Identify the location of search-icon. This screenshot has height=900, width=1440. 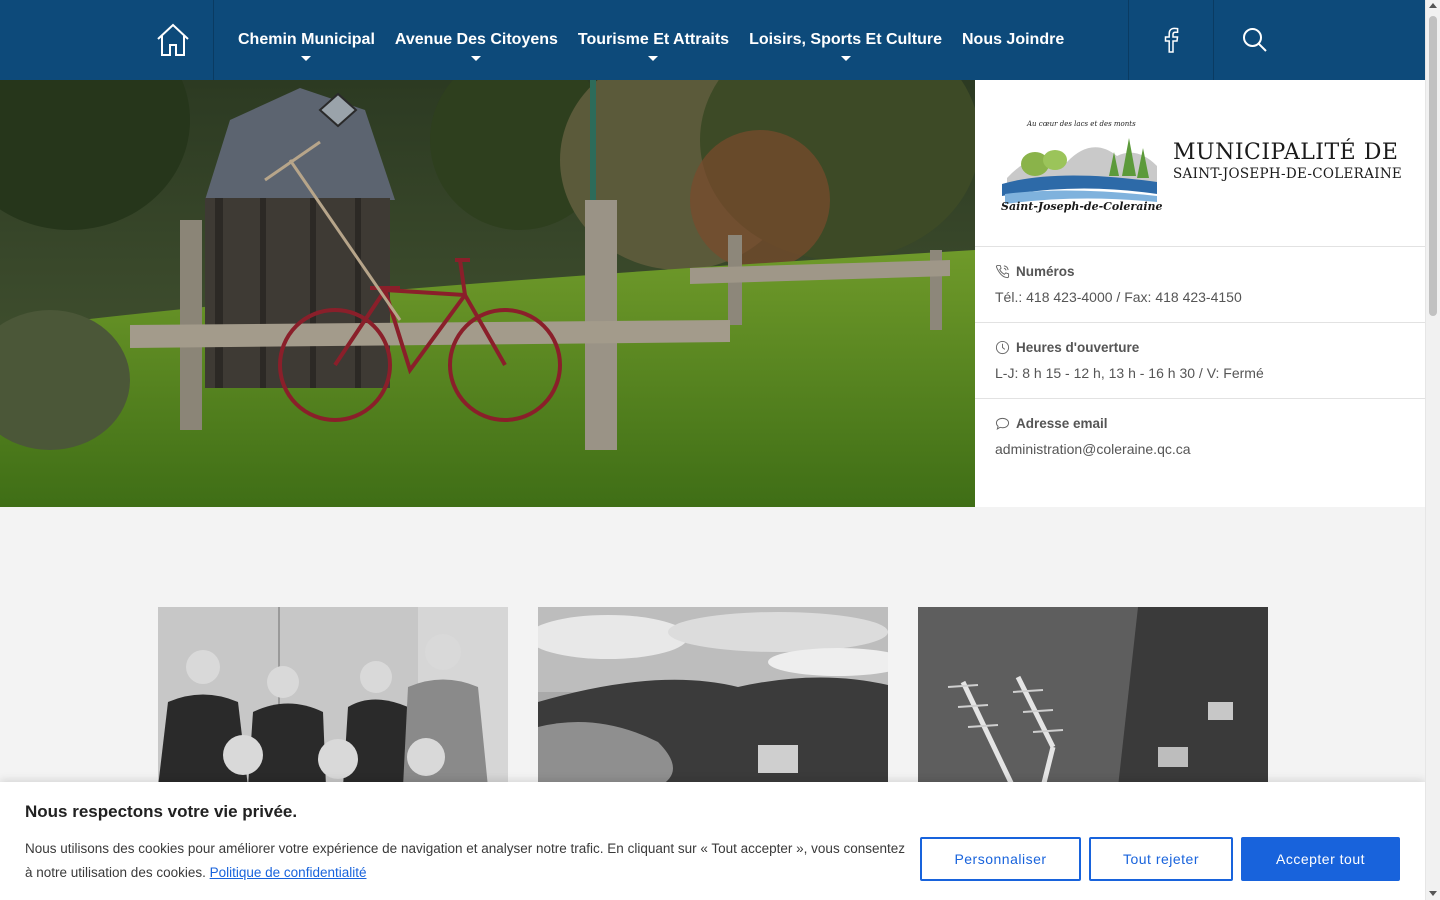
(1255, 40).